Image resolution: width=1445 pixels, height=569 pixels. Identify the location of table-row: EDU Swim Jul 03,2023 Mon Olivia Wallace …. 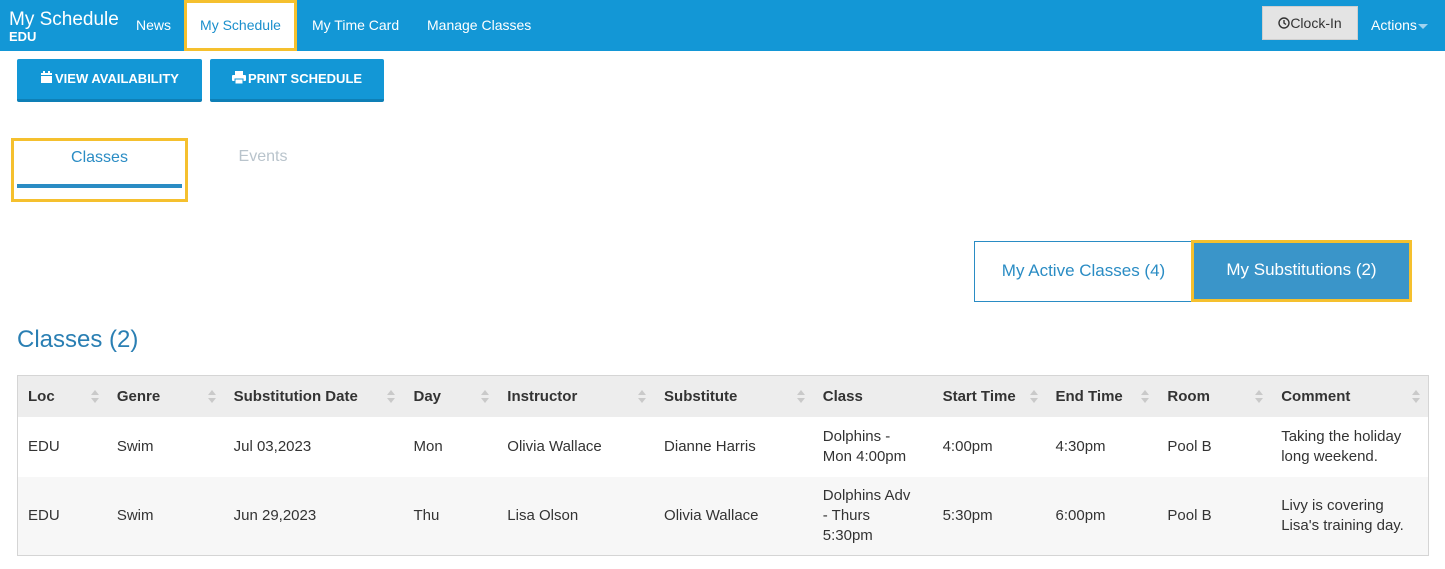
(723, 447).